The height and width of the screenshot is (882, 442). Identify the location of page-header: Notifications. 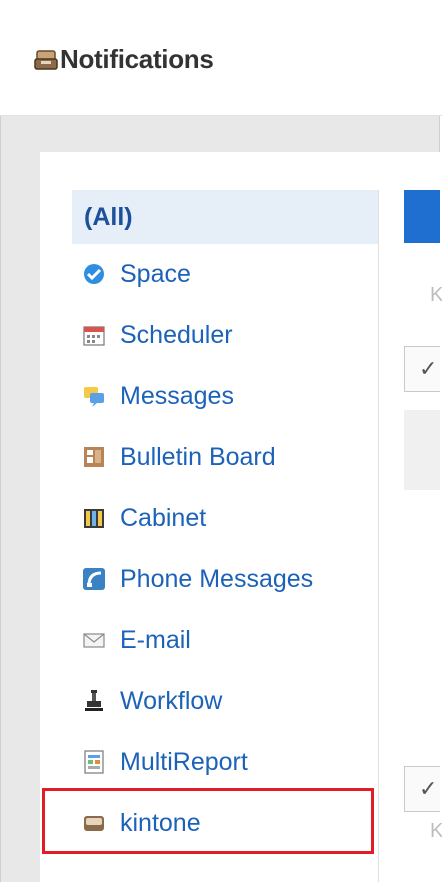
(221, 58).